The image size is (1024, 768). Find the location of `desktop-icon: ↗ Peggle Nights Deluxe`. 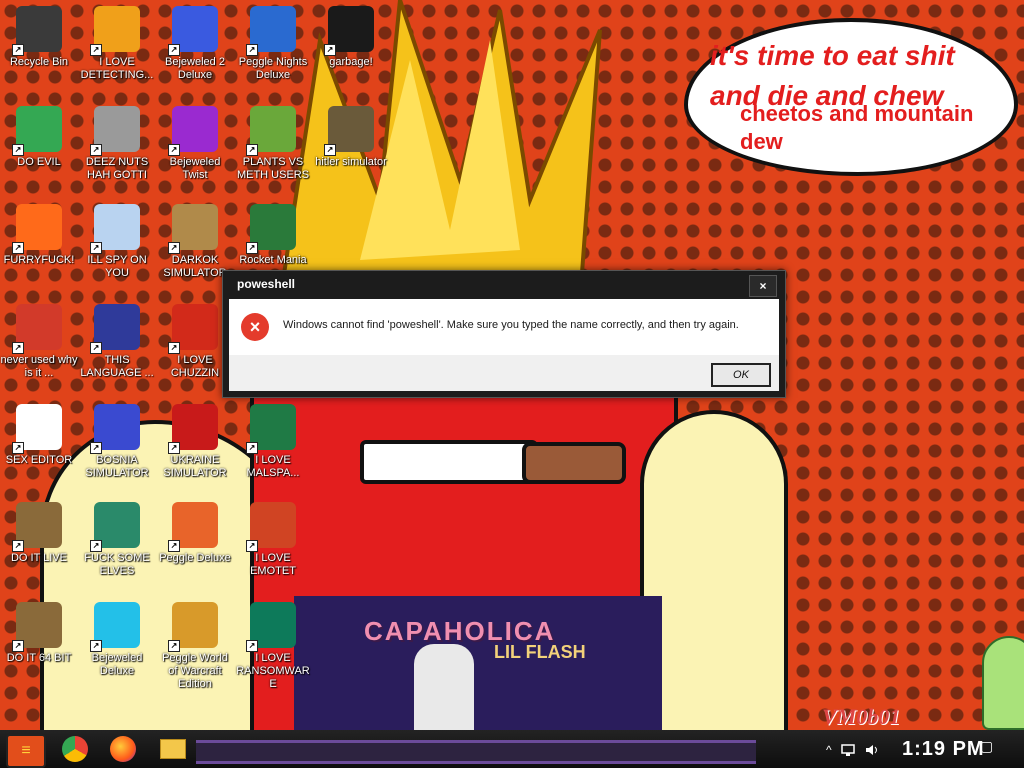

desktop-icon: ↗ Peggle Nights Deluxe is located at coordinates (273, 44).